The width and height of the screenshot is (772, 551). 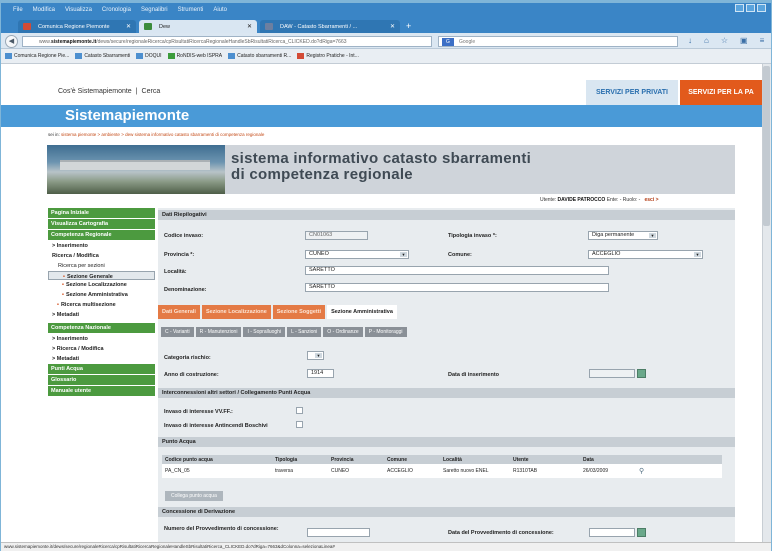 What do you see at coordinates (101, 315) in the screenshot?
I see `sidebar-item-metadati: > Metadati` at bounding box center [101, 315].